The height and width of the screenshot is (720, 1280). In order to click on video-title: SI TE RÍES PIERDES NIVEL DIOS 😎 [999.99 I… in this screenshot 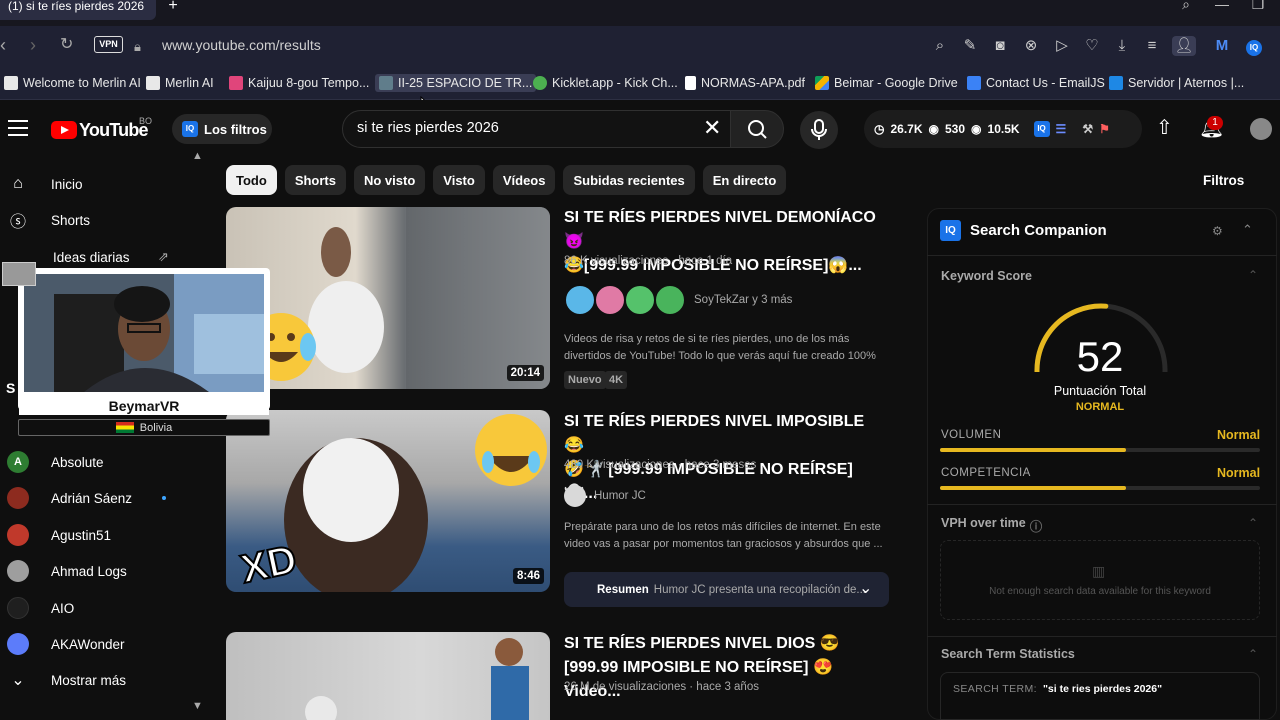, I will do `click(724, 668)`.